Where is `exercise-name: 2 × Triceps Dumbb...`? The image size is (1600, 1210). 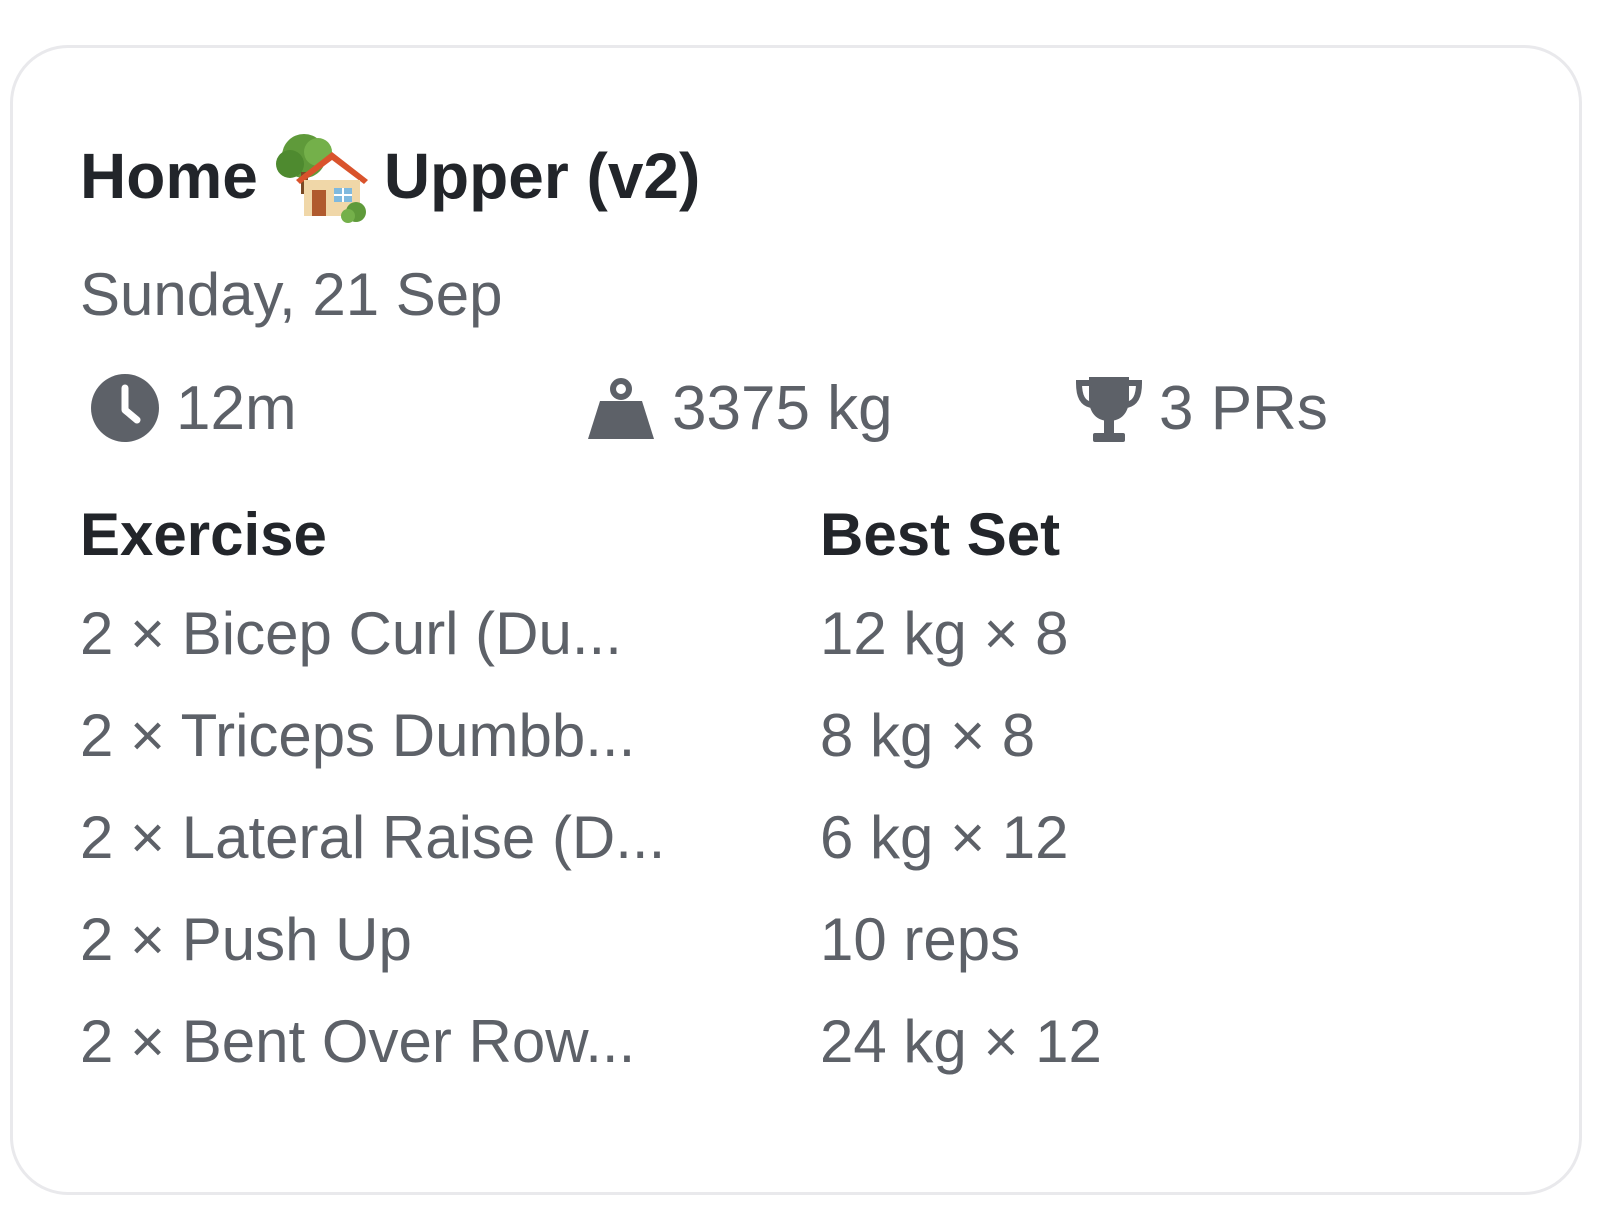
exercise-name: 2 × Triceps Dumbb... is located at coordinates (358, 735).